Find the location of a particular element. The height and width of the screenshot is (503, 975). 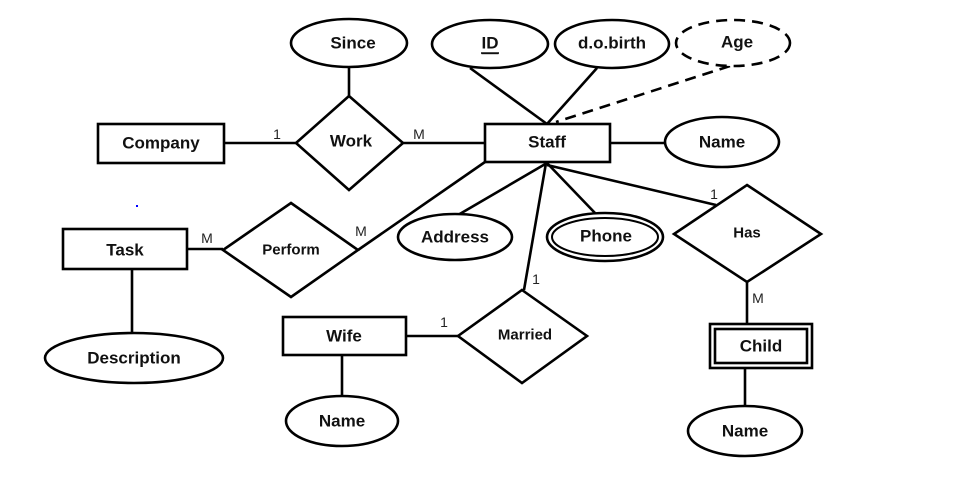

relationship-perform: Perform is located at coordinates (290, 250).